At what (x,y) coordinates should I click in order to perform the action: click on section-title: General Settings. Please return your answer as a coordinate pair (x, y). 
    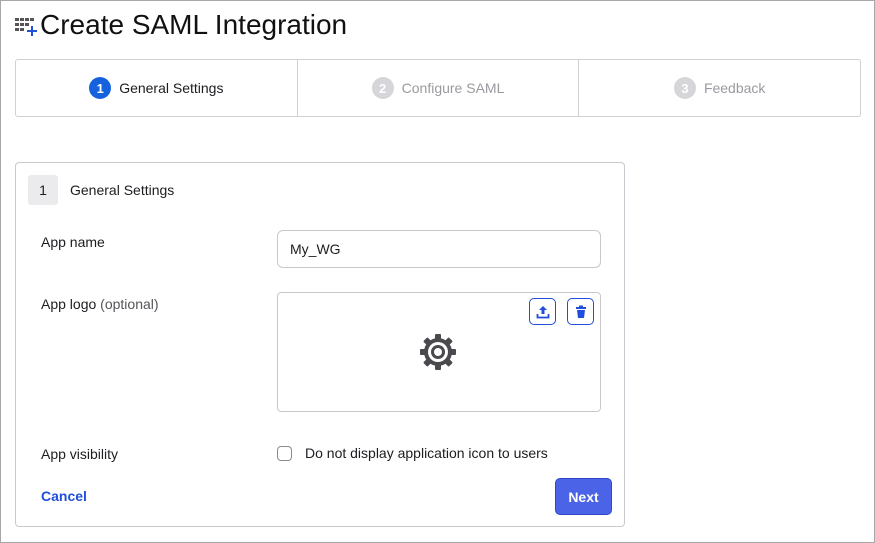
    Looking at the image, I should click on (122, 190).